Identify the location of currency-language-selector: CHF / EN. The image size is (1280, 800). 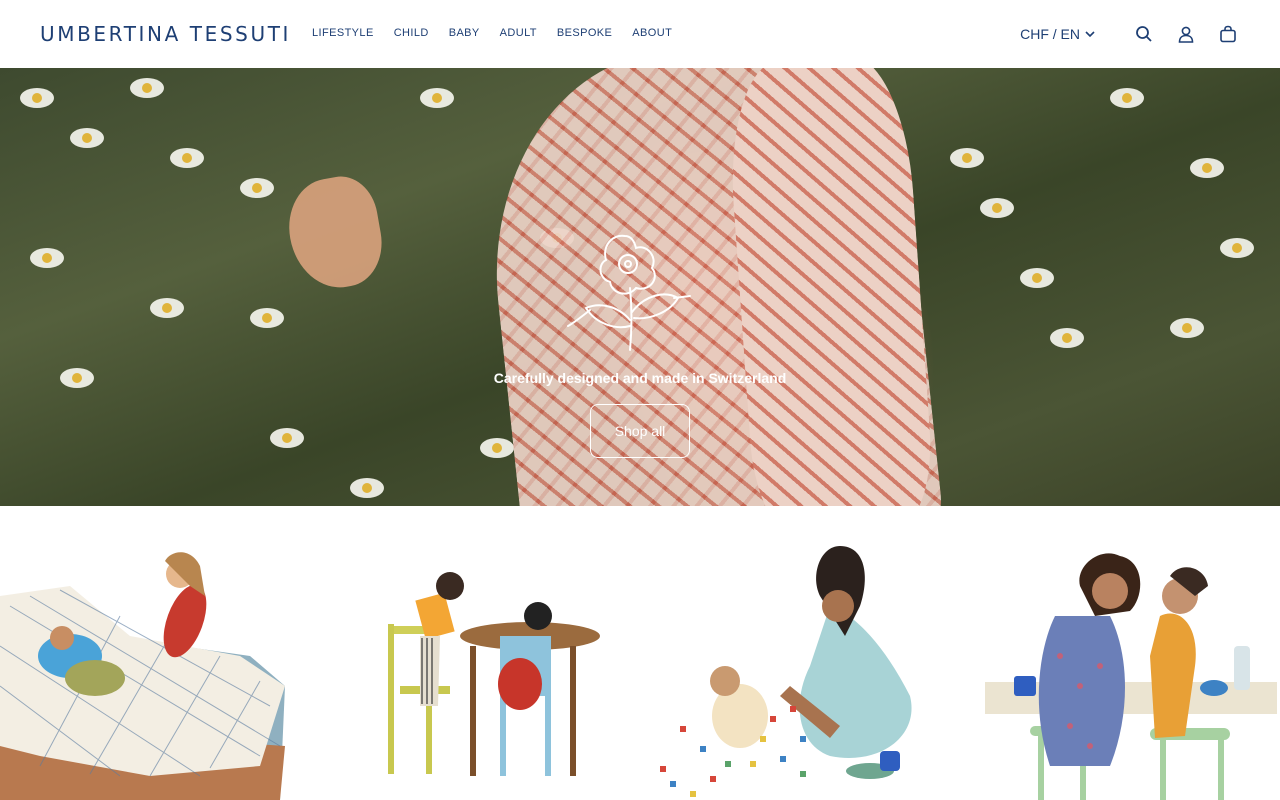
(1058, 34).